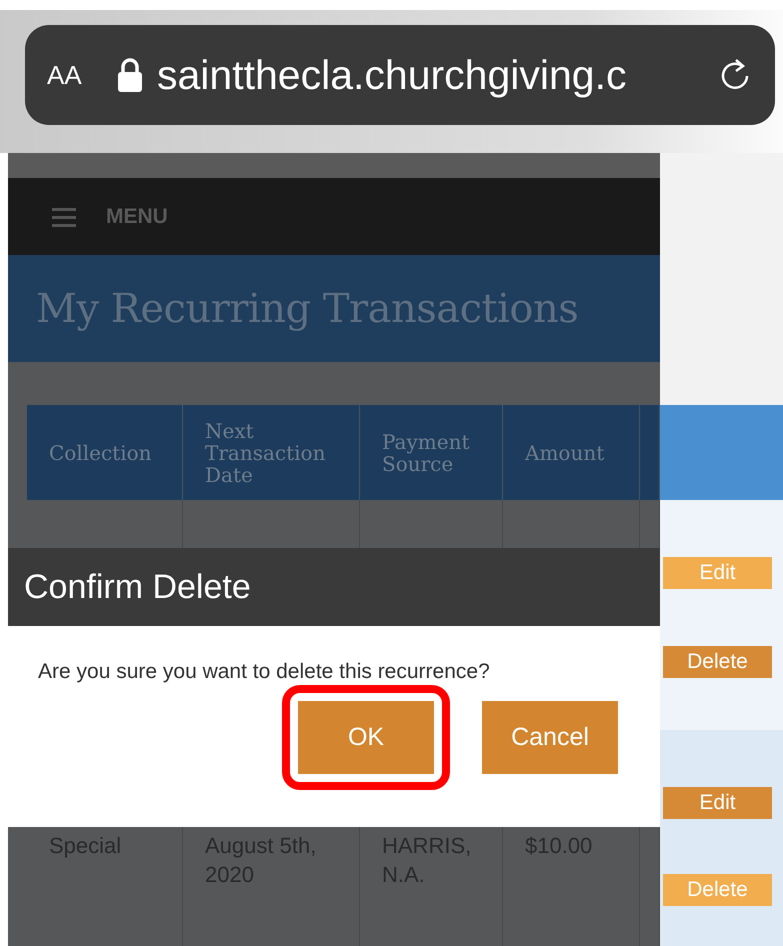 Image resolution: width=783 pixels, height=946 pixels. I want to click on hamburger-icon, so click(64, 216).